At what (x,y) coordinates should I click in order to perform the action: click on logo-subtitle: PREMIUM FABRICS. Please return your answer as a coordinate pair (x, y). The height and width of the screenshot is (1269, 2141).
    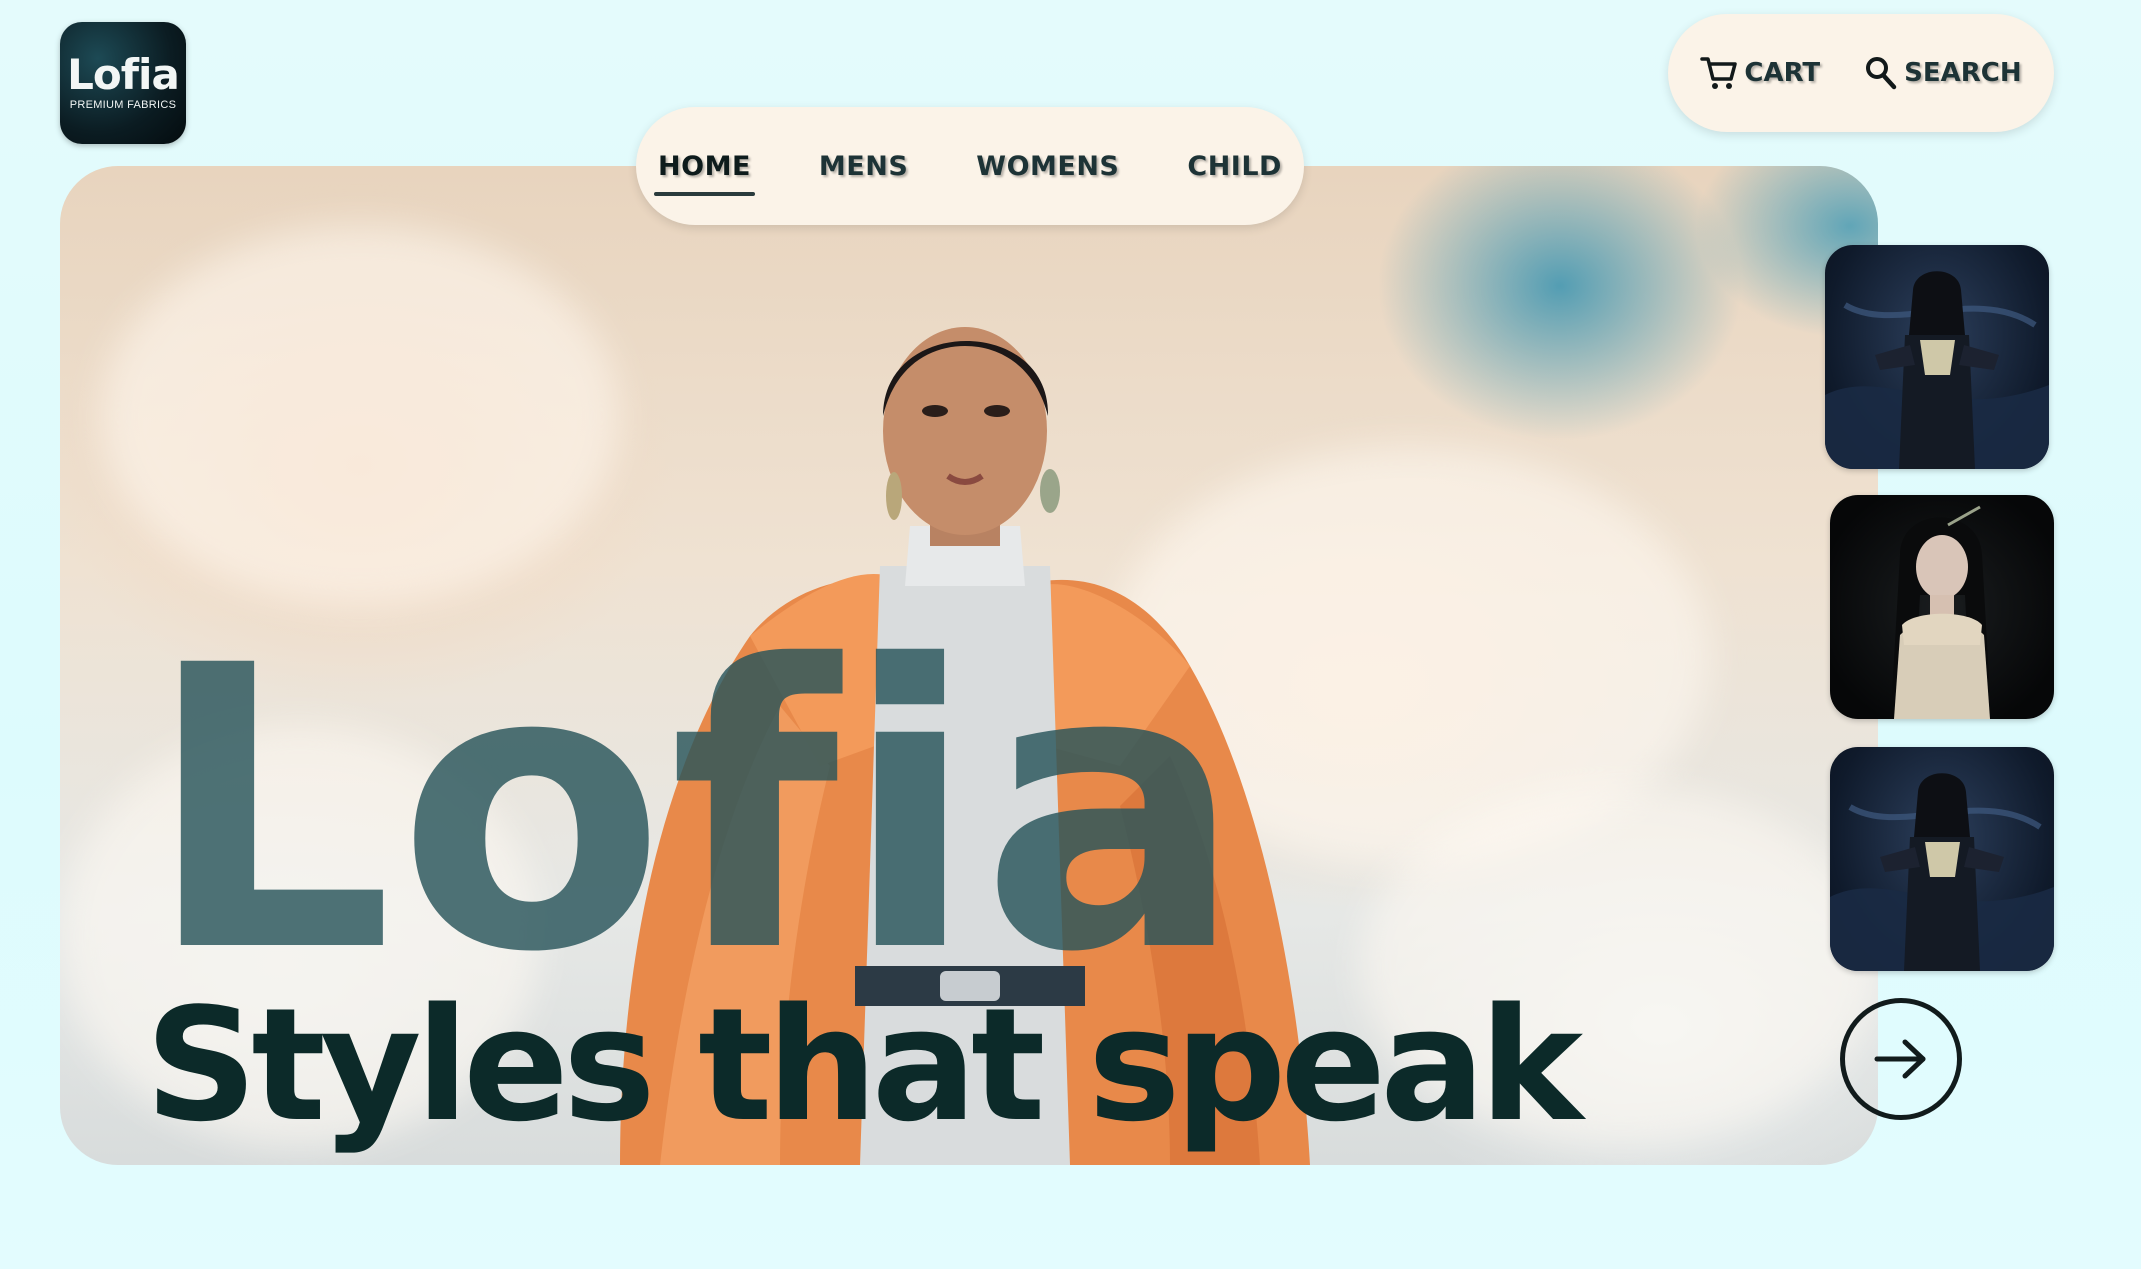
    Looking at the image, I should click on (123, 105).